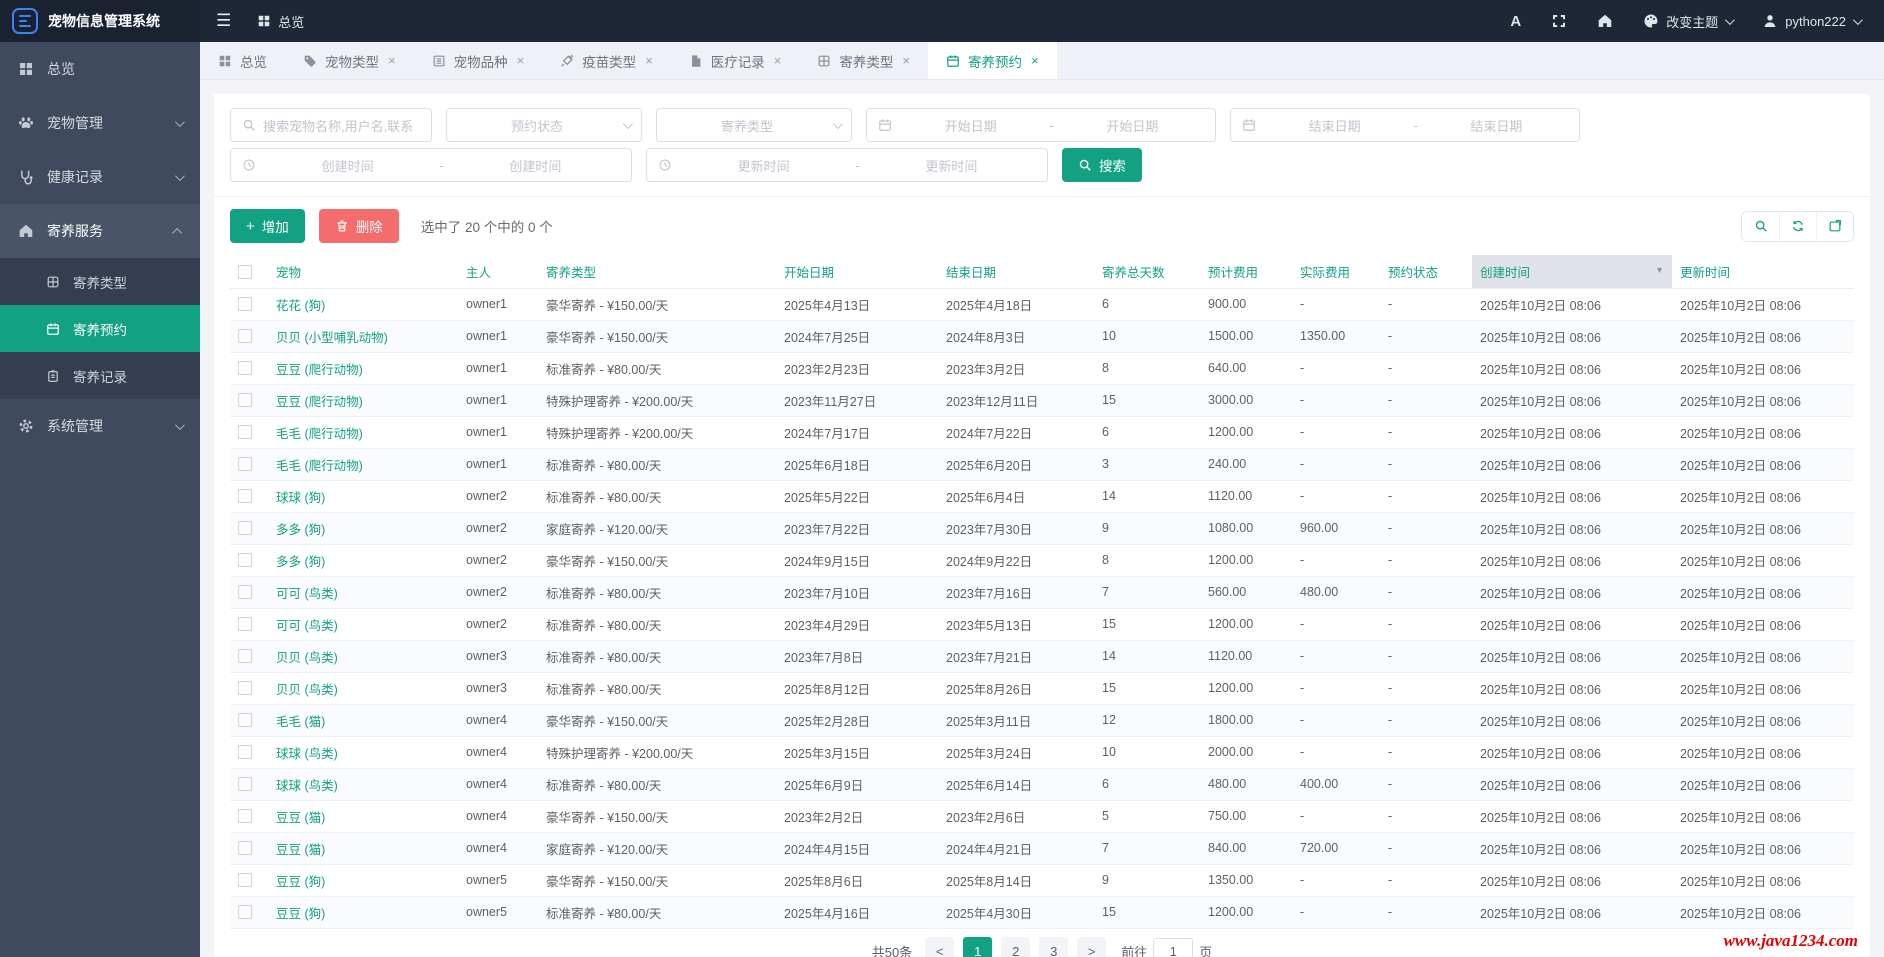 Image resolution: width=1884 pixels, height=957 pixels. What do you see at coordinates (100, 69) in the screenshot?
I see `sidebar-item-overview: 总览` at bounding box center [100, 69].